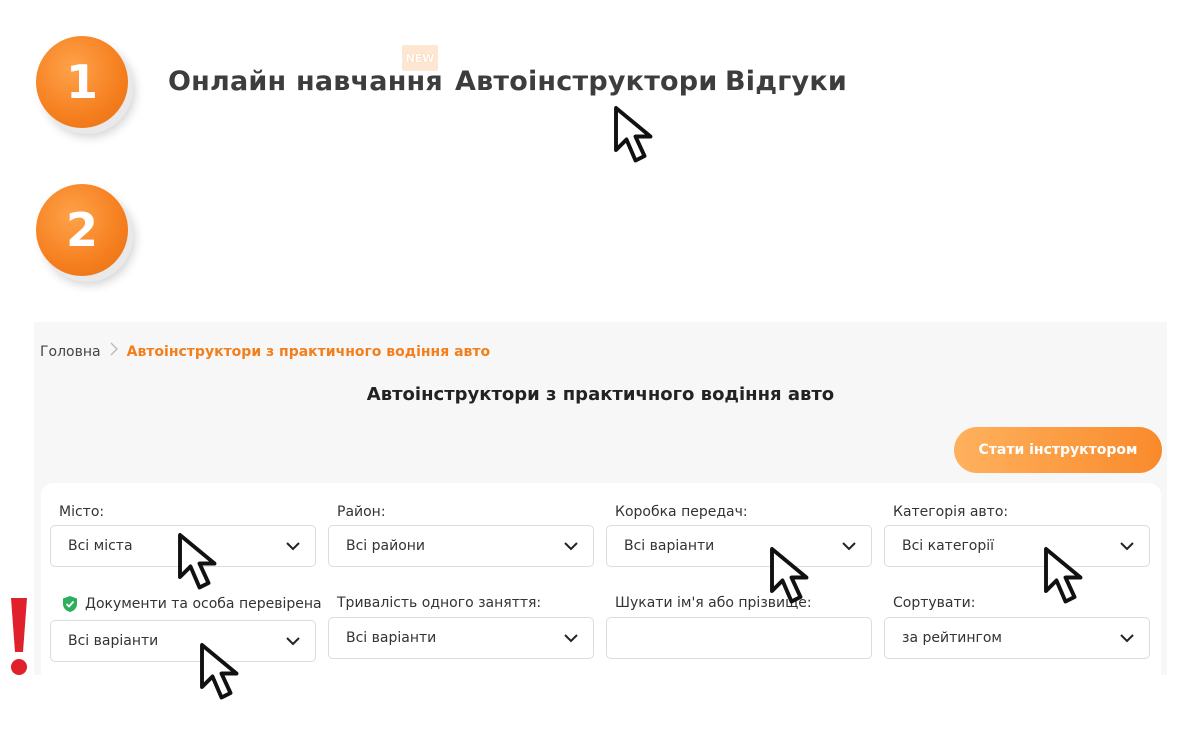 Image resolution: width=1200 pixels, height=750 pixels. Describe the element at coordinates (461, 546) in the screenshot. I see `district-select: Всі райони` at that location.